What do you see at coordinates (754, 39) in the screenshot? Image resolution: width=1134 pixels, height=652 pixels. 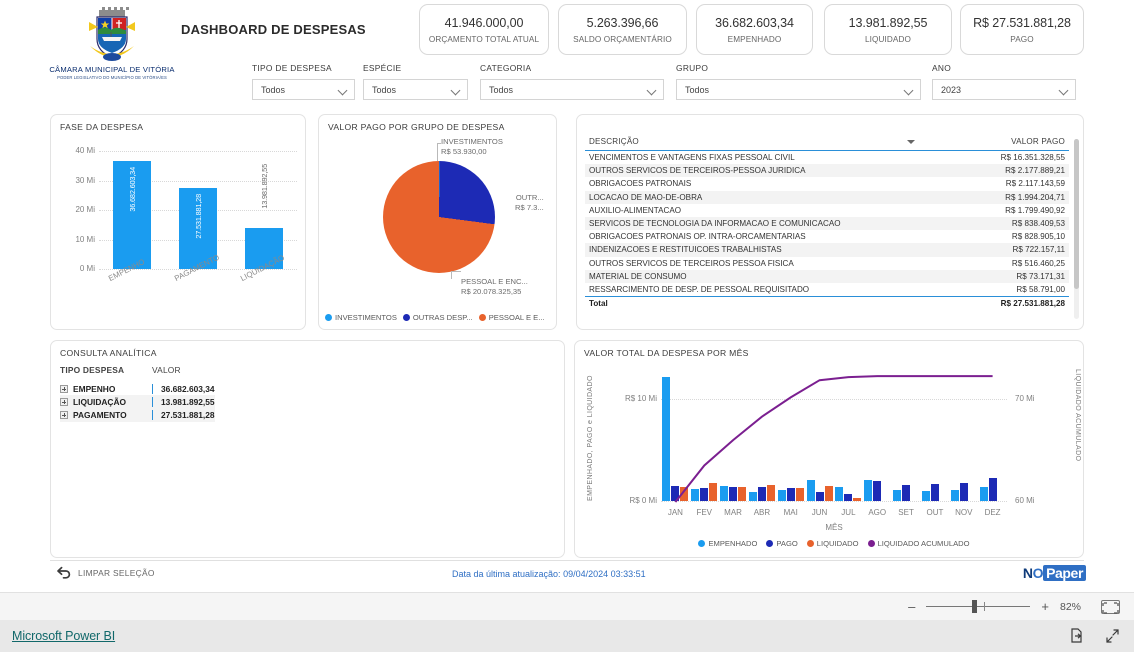 I see `kpi-label: EMPENHADO` at bounding box center [754, 39].